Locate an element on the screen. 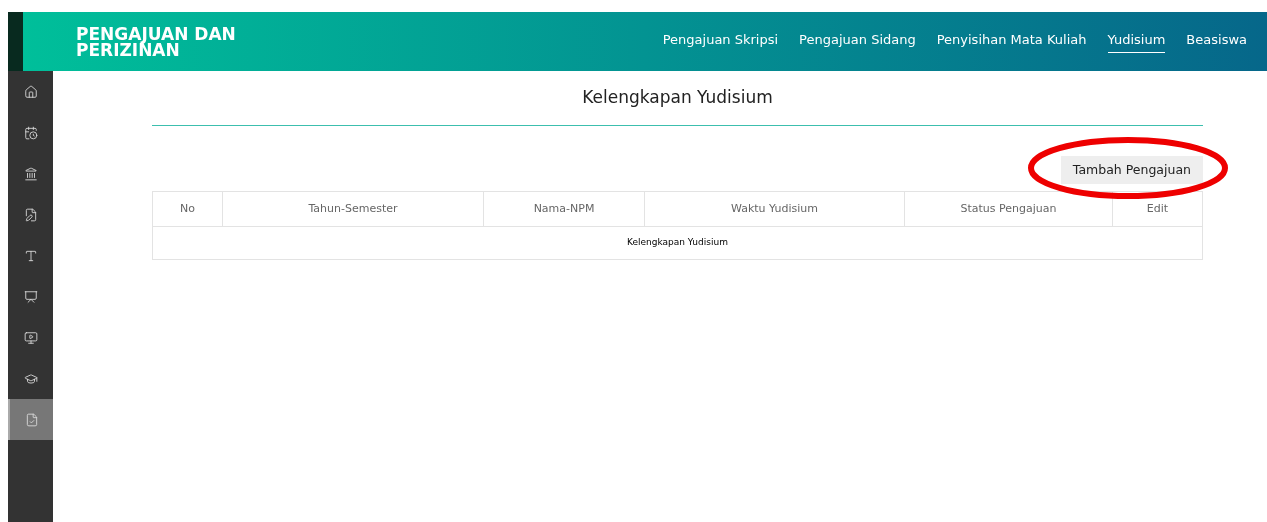 This screenshot has height=522, width=1267. graduation-cap-icon is located at coordinates (30, 378).